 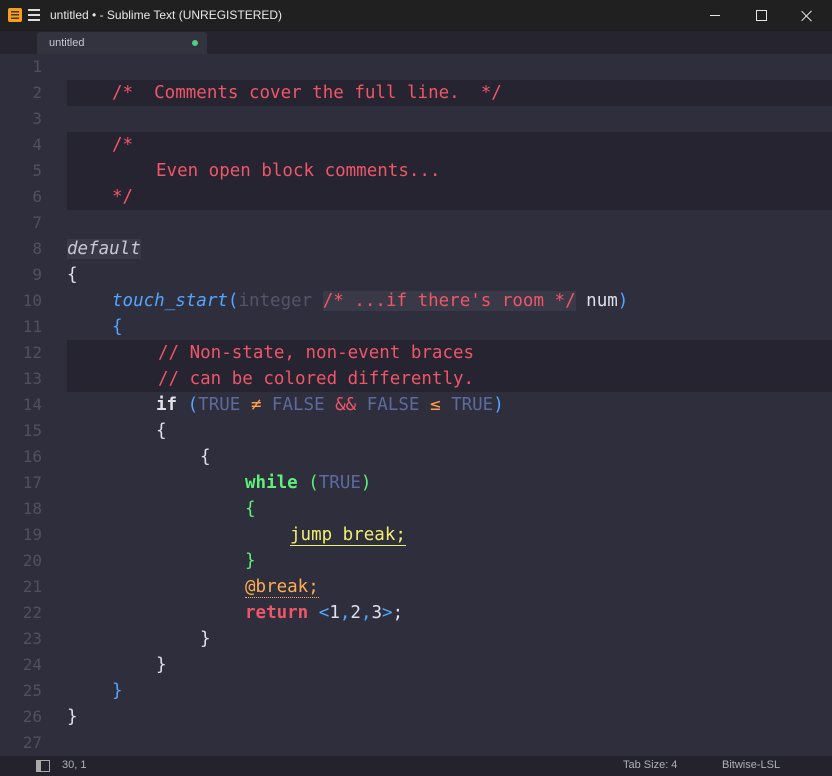 I want to click on state-keyword: default, so click(x=104, y=249).